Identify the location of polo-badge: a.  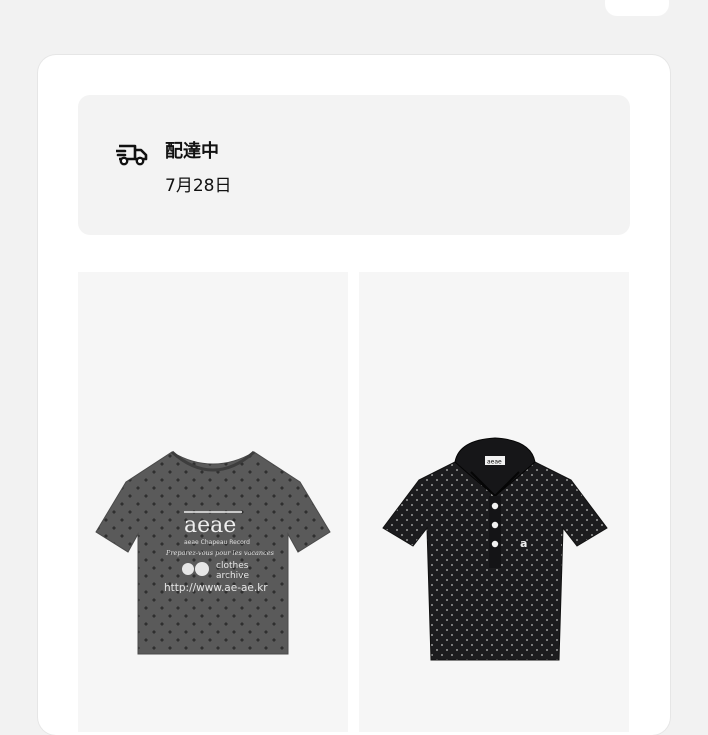
(523, 543).